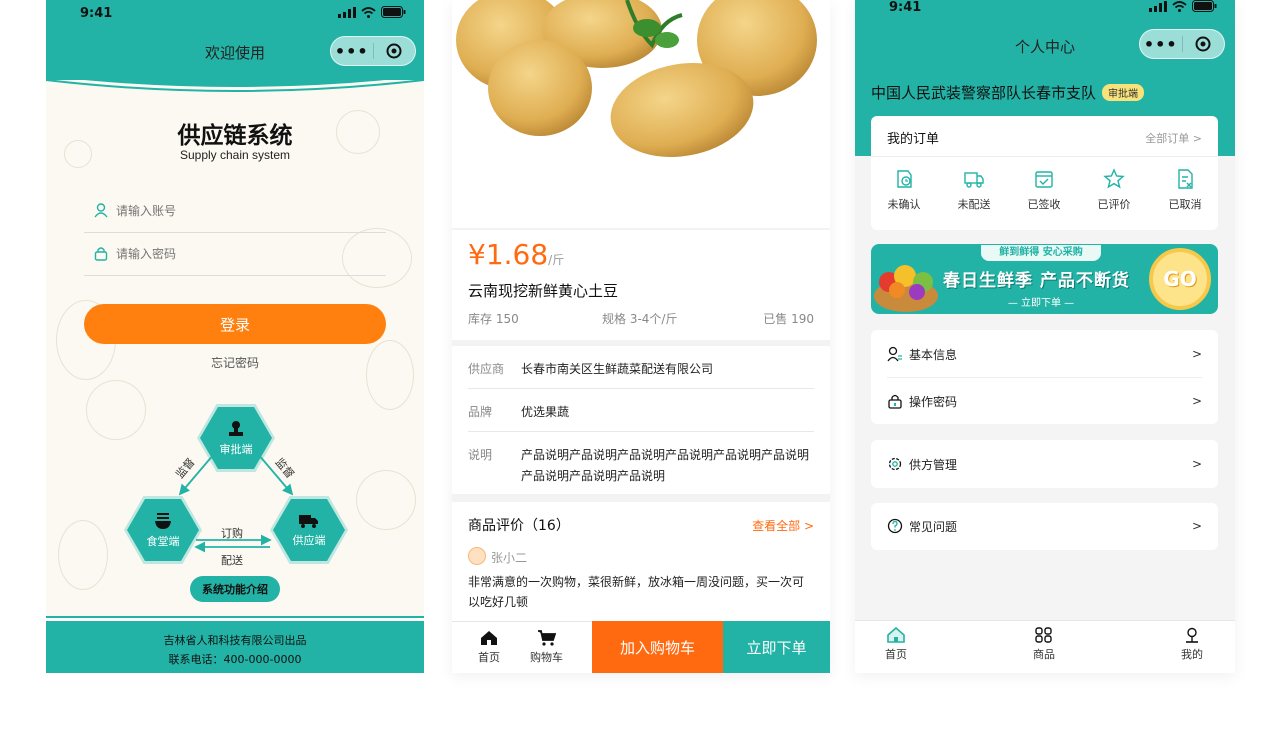  Describe the element at coordinates (235, 659) in the screenshot. I see `footer-phone: 联系电话：400-000-0000` at that location.